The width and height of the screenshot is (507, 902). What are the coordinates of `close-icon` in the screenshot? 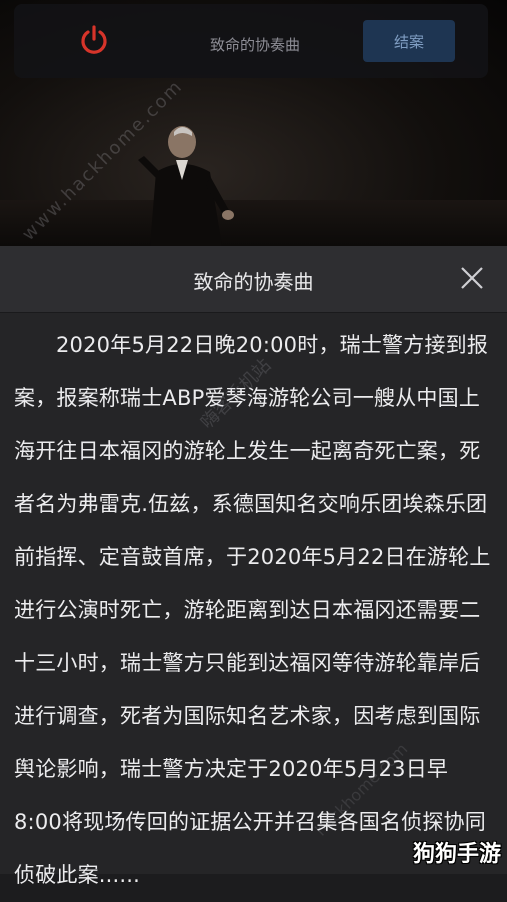 It's located at (472, 278).